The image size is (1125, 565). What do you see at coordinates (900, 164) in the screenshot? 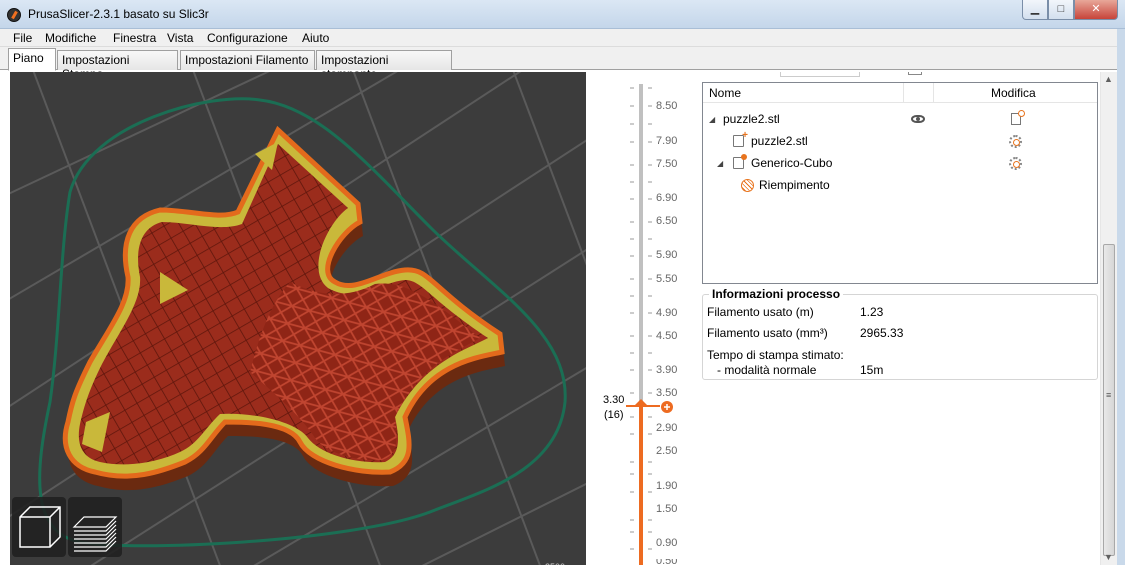
I see `list-item-modifier: ◢ Generico-Cubo` at bounding box center [900, 164].